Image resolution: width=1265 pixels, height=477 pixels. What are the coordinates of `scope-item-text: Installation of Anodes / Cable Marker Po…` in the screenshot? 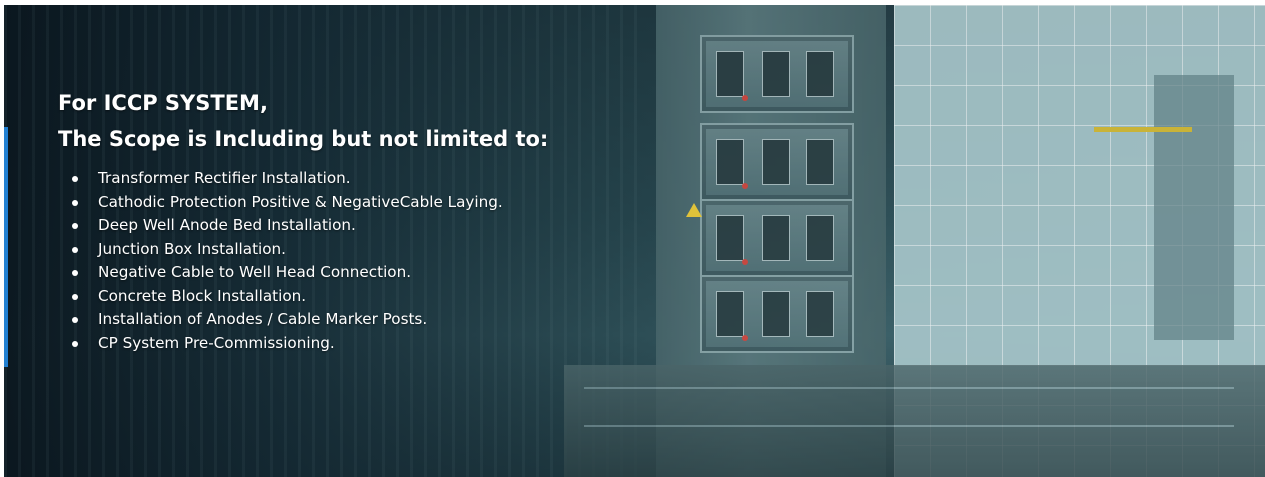 It's located at (263, 319).